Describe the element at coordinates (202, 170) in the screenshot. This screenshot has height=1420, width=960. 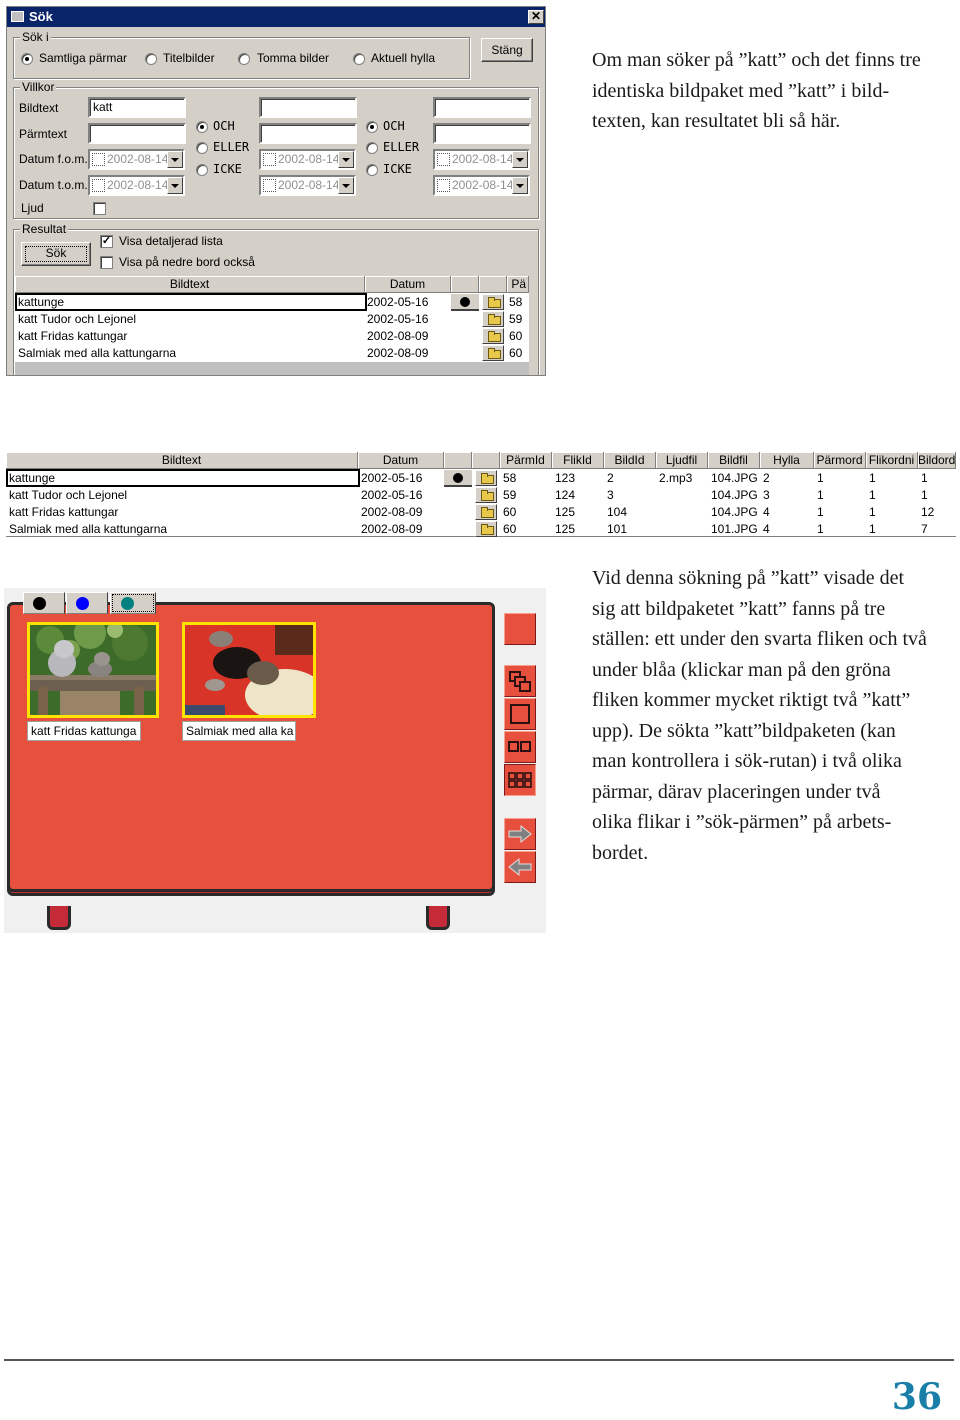
I see `logic1-icke-radio` at that location.